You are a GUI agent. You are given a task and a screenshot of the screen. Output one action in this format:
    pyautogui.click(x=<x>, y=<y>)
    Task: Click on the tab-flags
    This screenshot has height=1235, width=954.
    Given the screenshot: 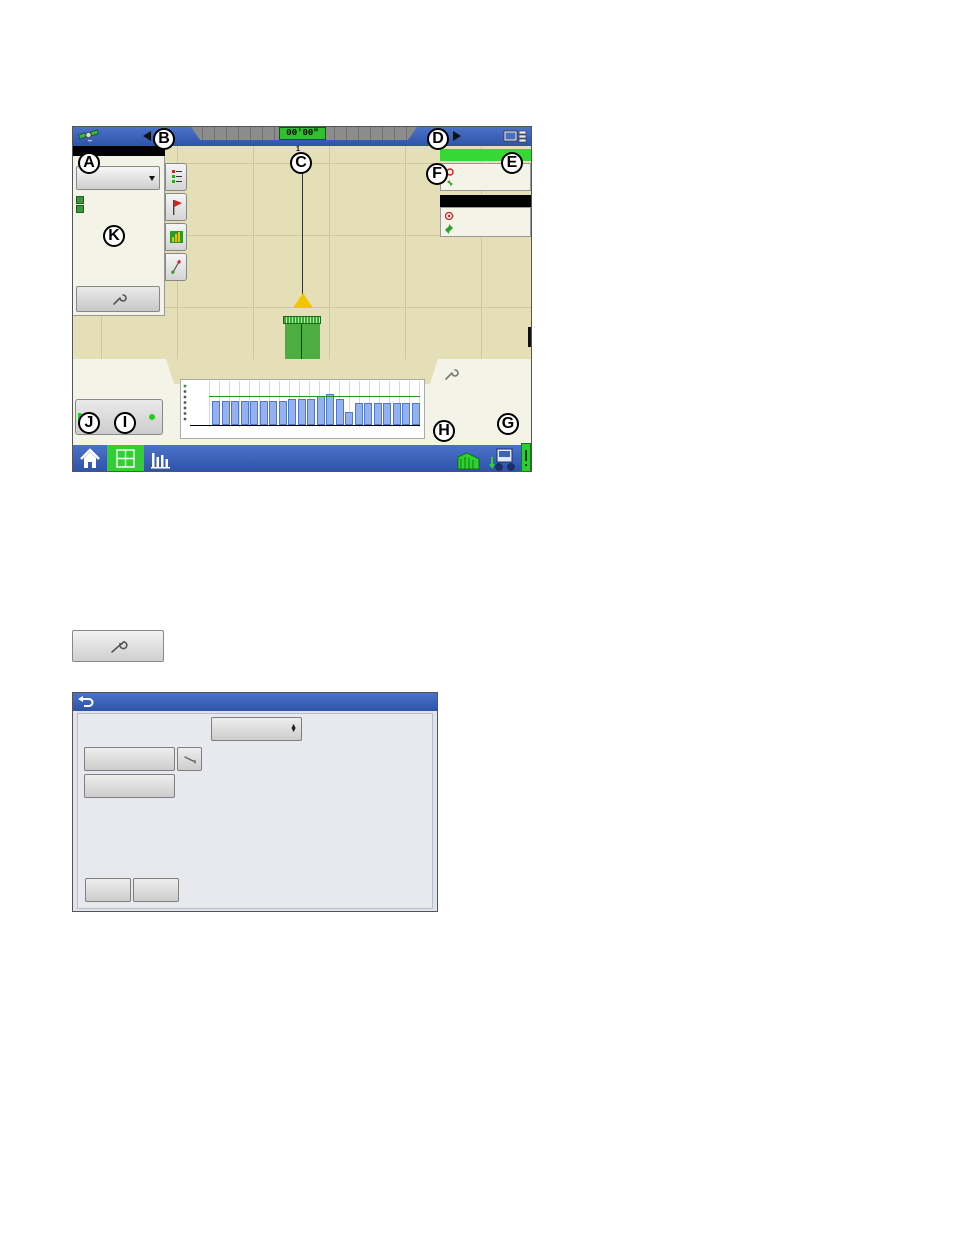 What is the action you would take?
    pyautogui.click(x=176, y=207)
    